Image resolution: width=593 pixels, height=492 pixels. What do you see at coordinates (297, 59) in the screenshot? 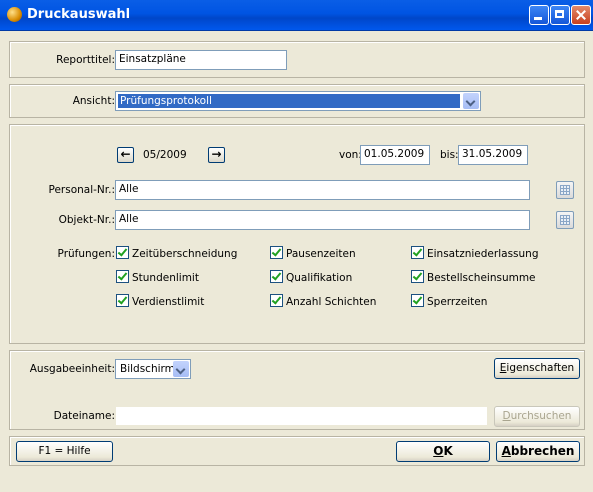
I see `report-title-panel: Reporttitel: Einsatzpläne` at bounding box center [297, 59].